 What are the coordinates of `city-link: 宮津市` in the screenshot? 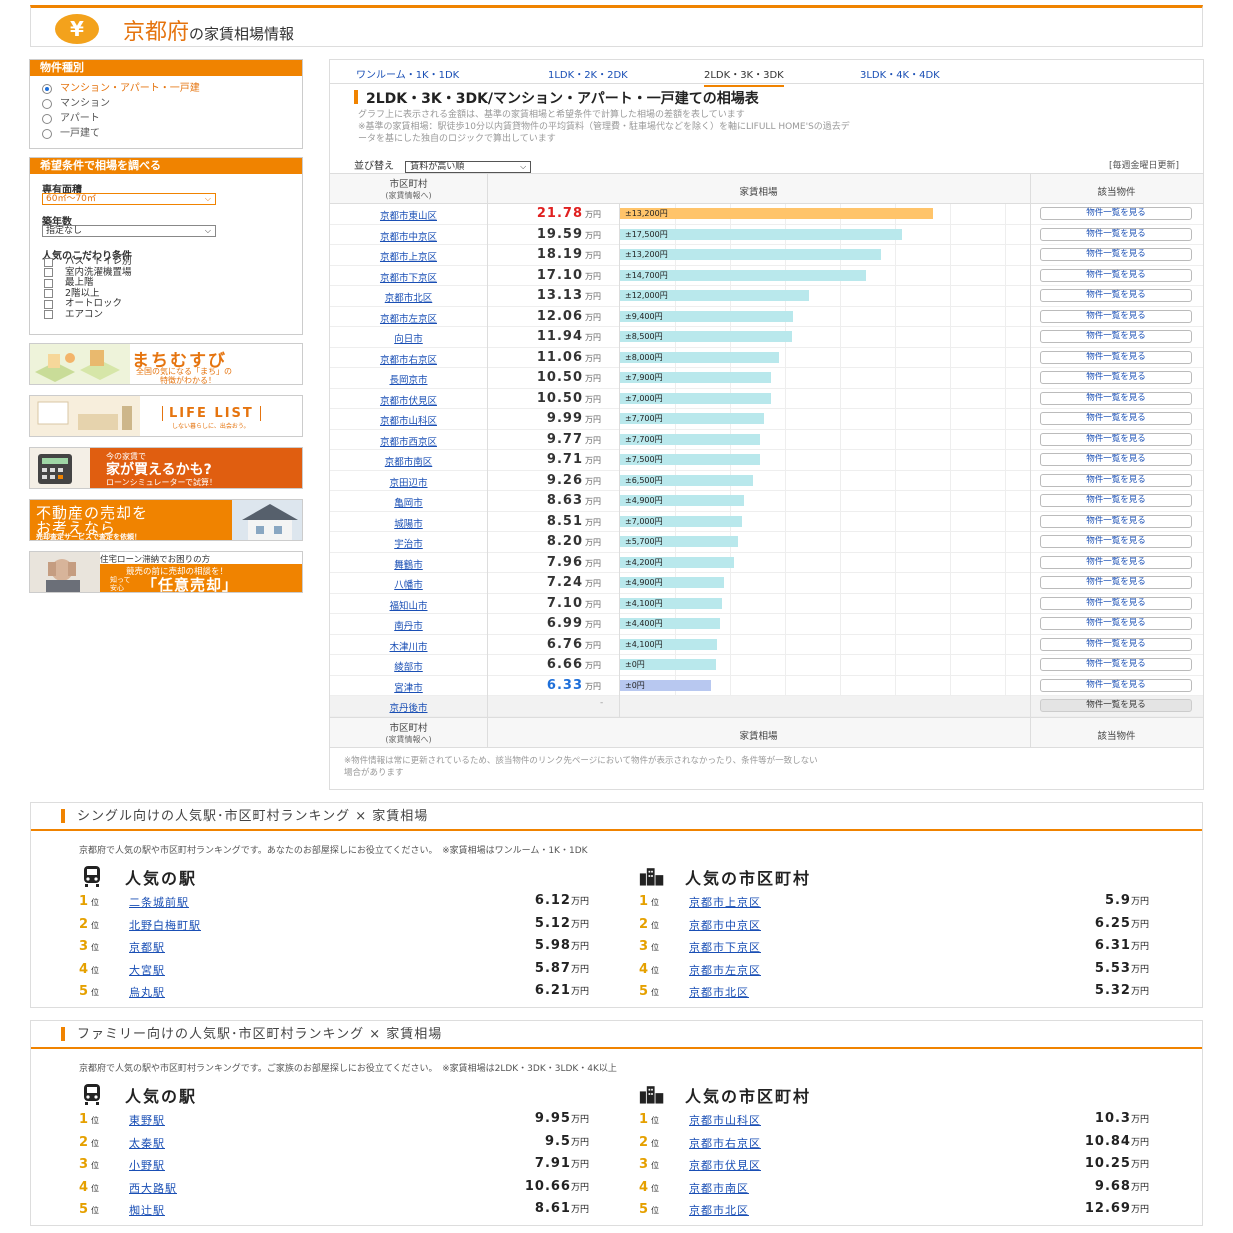 It's located at (408, 688).